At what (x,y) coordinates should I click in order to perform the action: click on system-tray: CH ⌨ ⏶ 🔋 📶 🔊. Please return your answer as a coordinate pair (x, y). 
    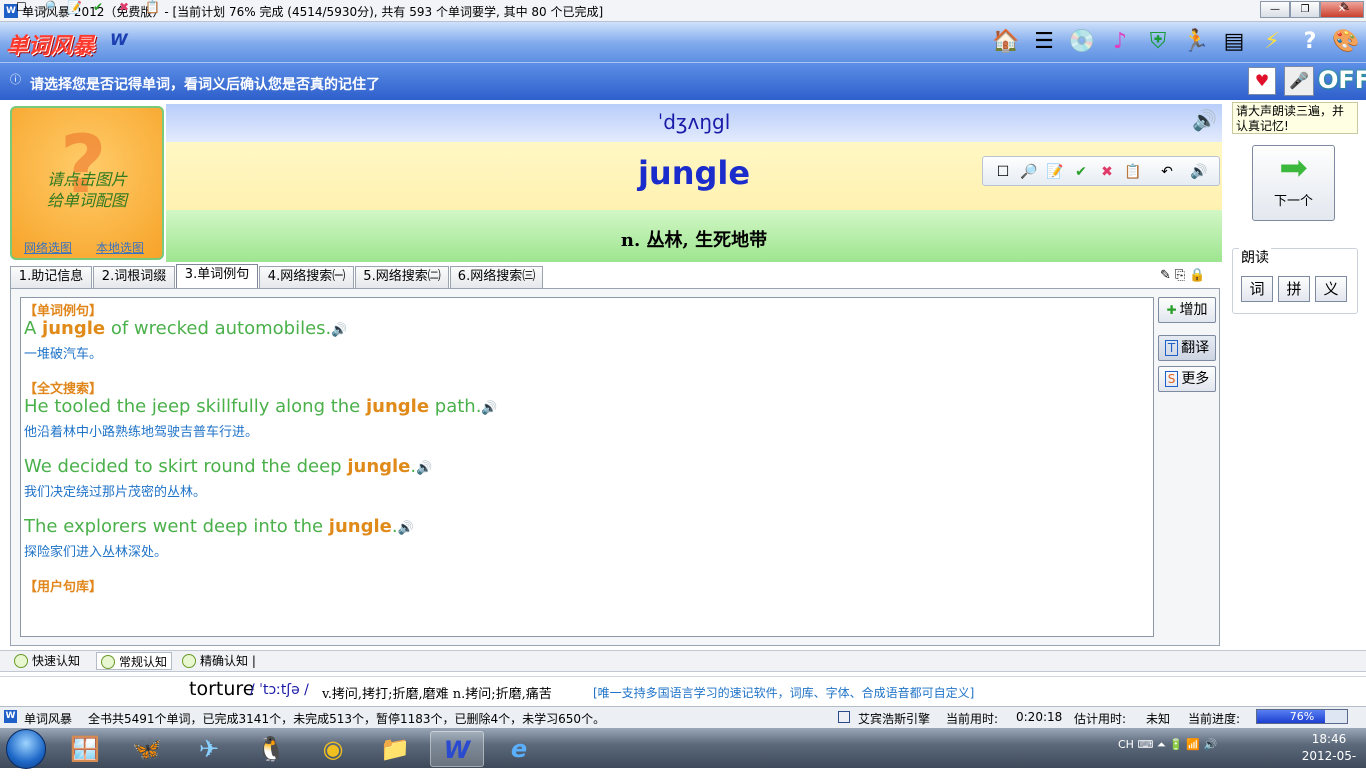
    Looking at the image, I should click on (1167, 745).